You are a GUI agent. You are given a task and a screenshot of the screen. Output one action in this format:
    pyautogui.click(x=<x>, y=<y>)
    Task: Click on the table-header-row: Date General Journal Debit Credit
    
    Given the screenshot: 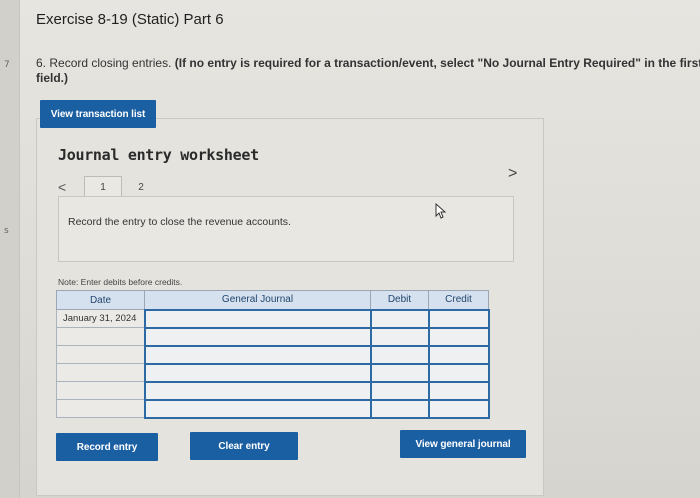 What is the action you would take?
    pyautogui.click(x=272, y=300)
    